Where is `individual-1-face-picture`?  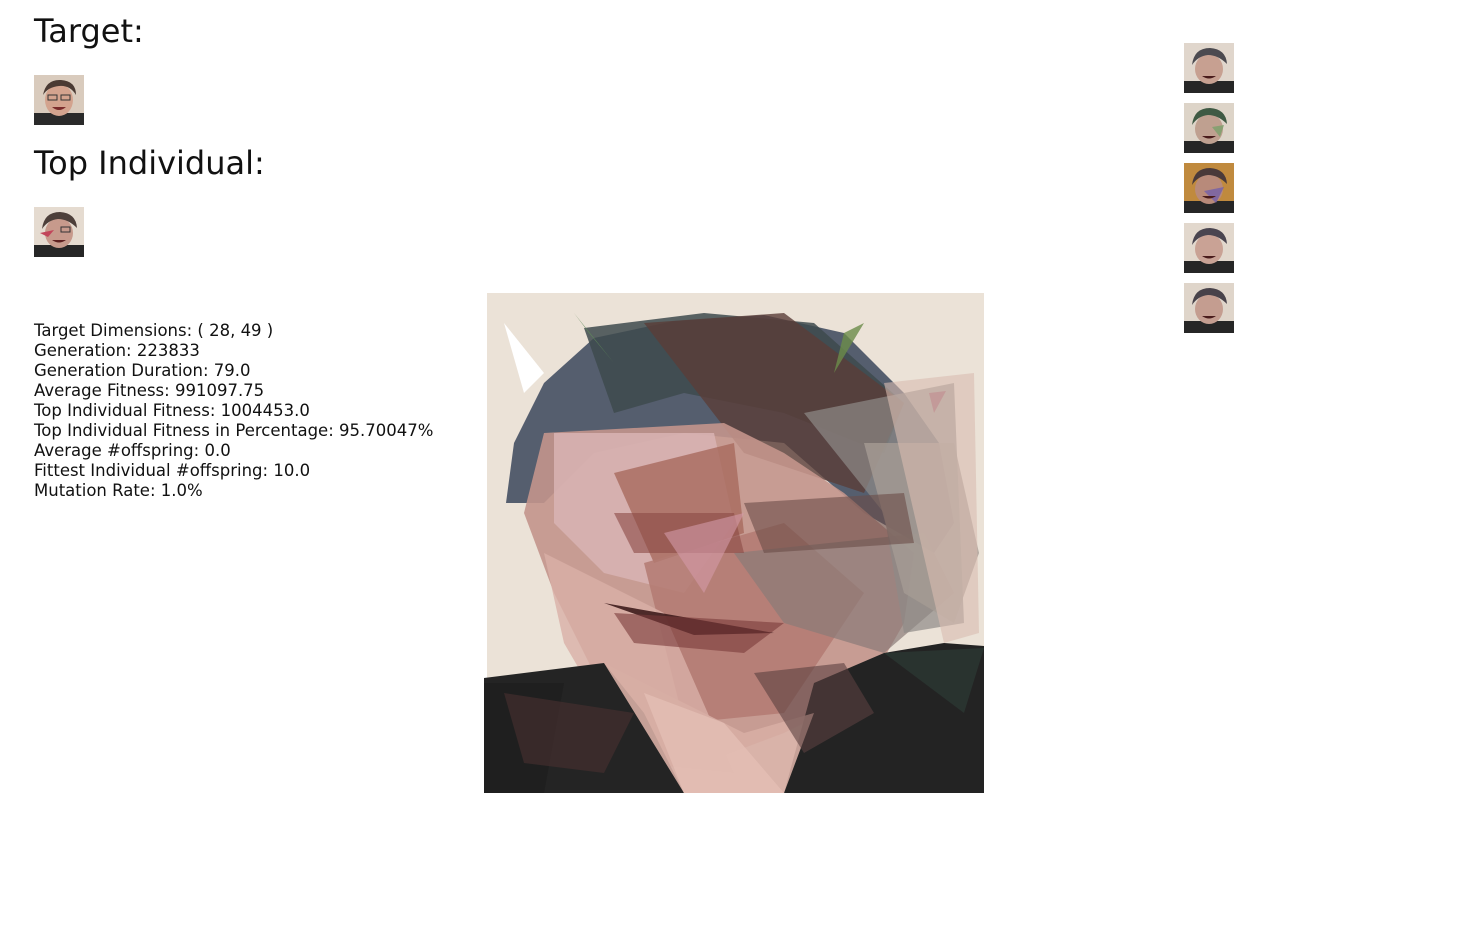 individual-1-face-picture is located at coordinates (1209, 68).